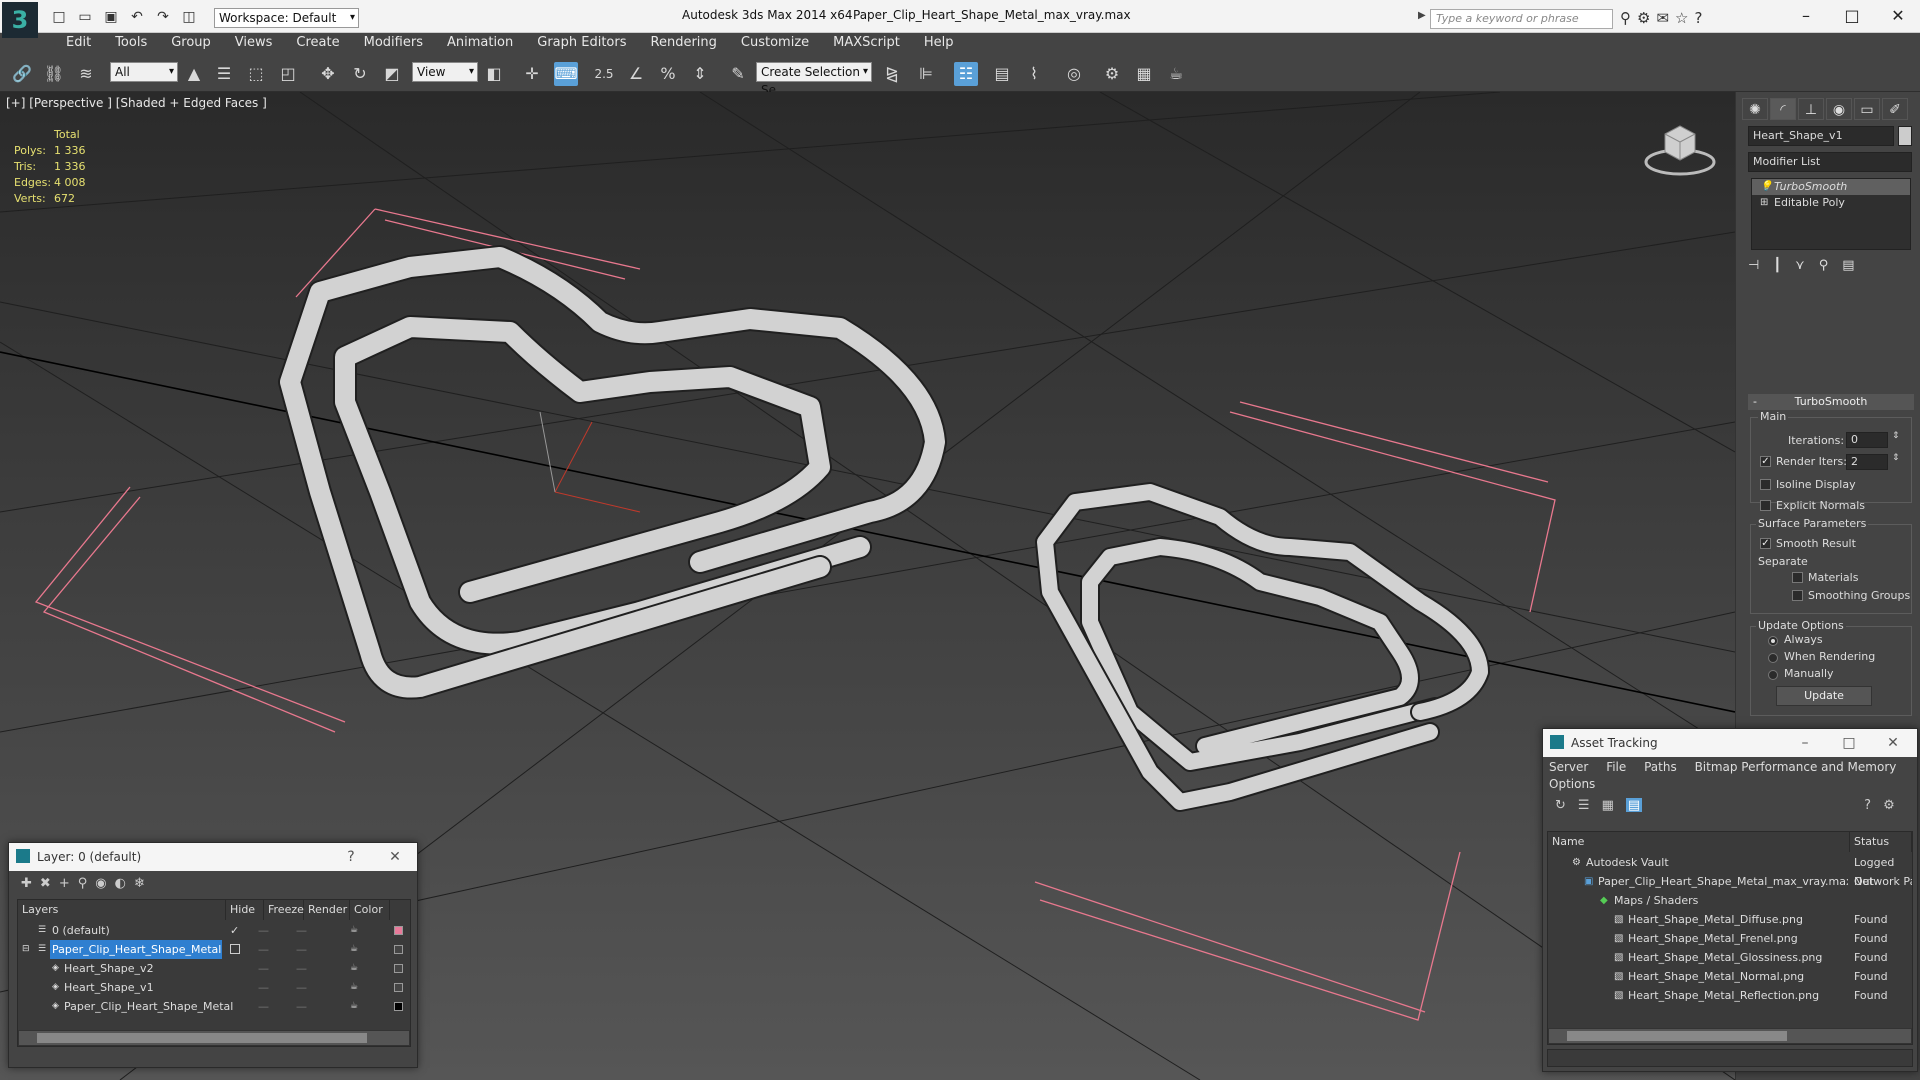 The image size is (1920, 1080). I want to click on object-color-swatch, so click(1905, 136).